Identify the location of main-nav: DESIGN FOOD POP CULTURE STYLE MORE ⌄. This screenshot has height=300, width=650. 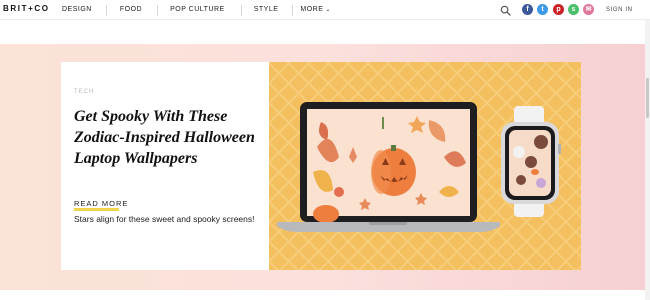
(189, 10).